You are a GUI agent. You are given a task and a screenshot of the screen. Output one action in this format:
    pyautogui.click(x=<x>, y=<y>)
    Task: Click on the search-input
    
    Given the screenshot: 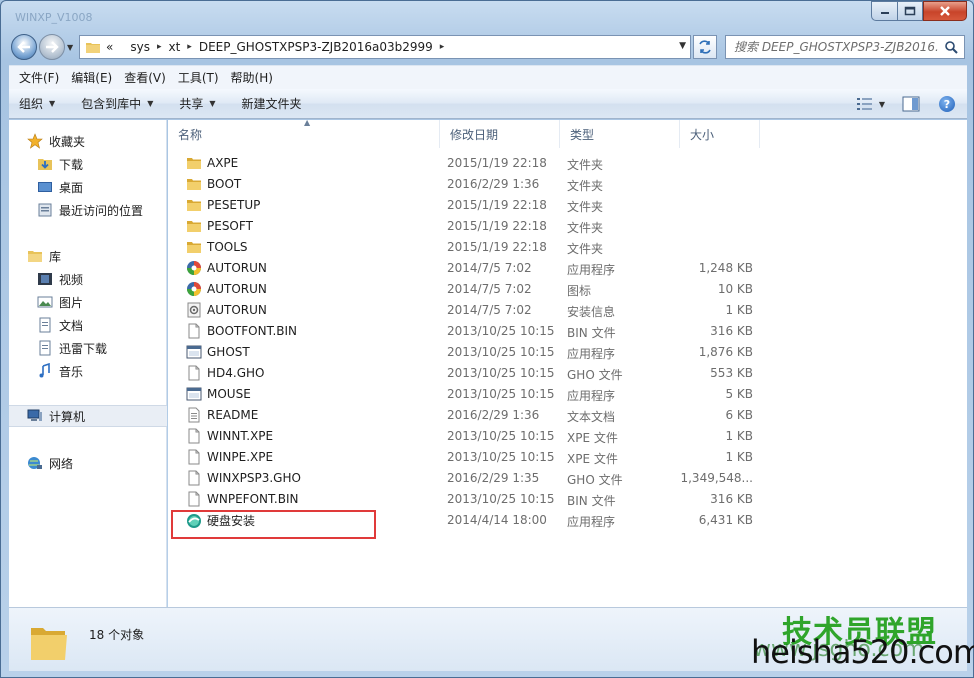 What is the action you would take?
    pyautogui.click(x=836, y=47)
    